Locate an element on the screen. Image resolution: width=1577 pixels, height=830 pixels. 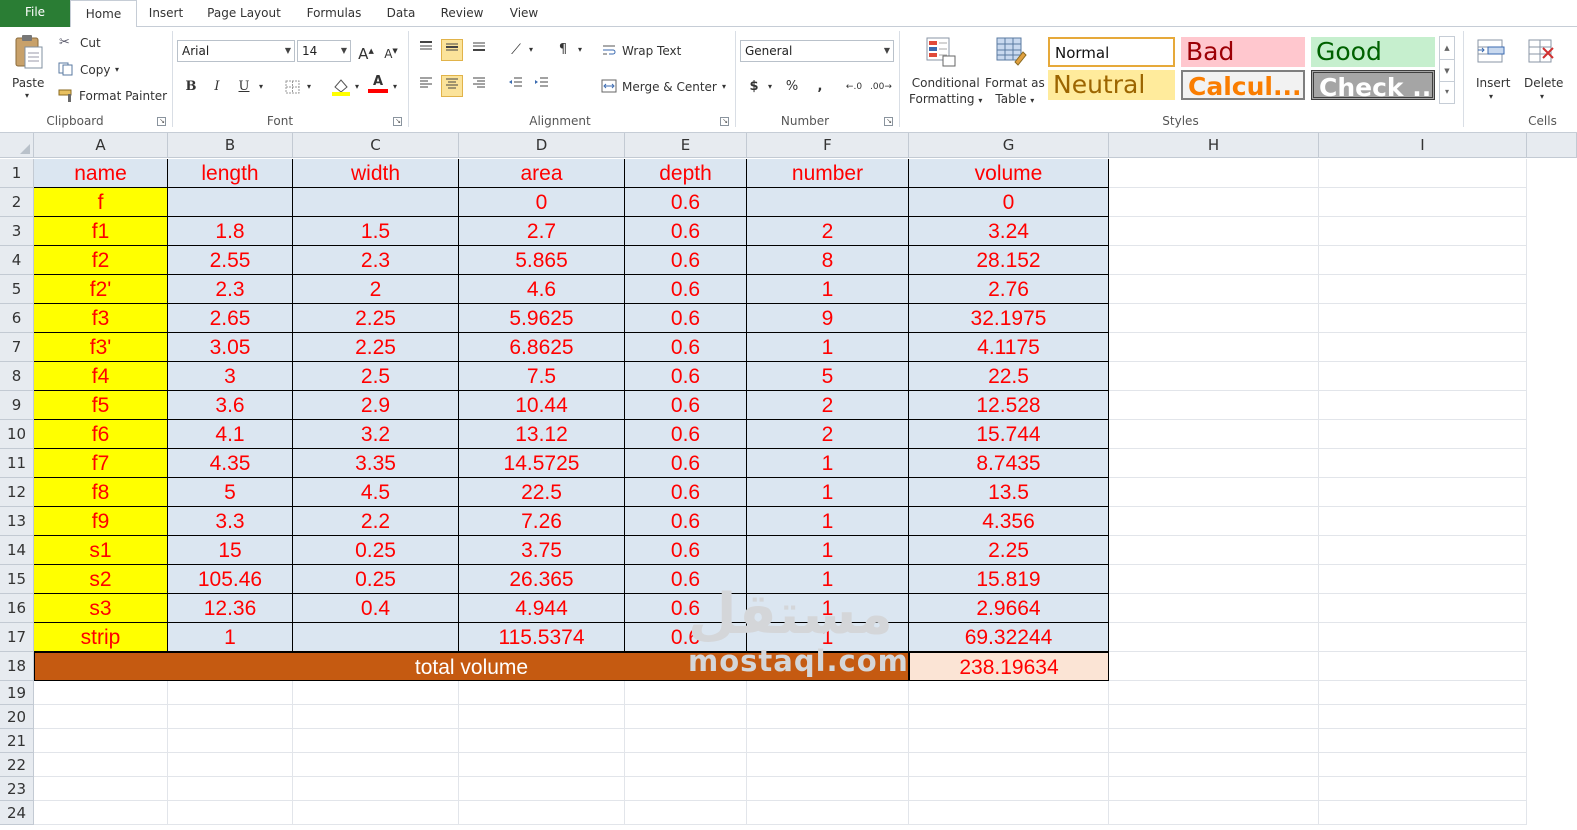
increase-indent-button is located at coordinates (542, 86).